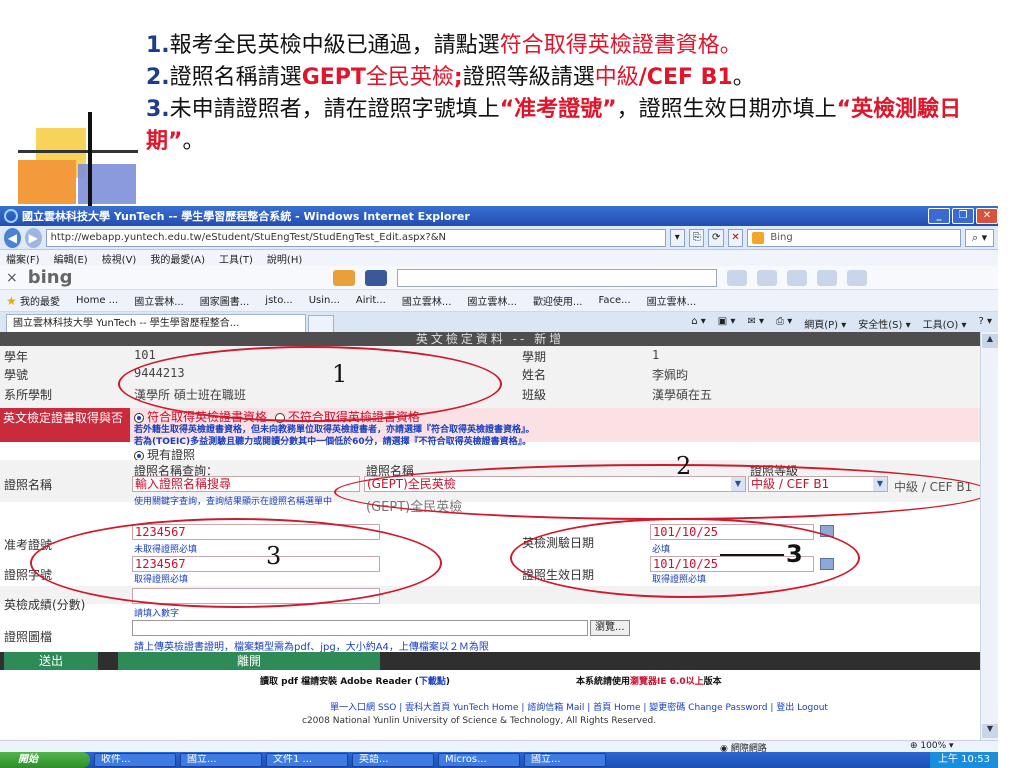 This screenshot has width=1024, height=768. Describe the element at coordinates (990, 341) in the screenshot. I see `scroll-up-icon: ▲` at that location.